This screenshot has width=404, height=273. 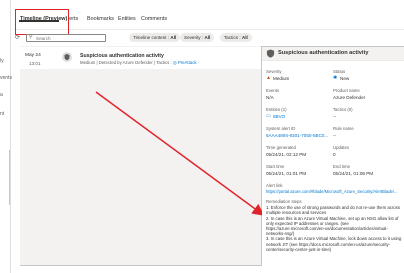 What do you see at coordinates (31, 37) in the screenshot?
I see `search-icon: ⚲` at bounding box center [31, 37].